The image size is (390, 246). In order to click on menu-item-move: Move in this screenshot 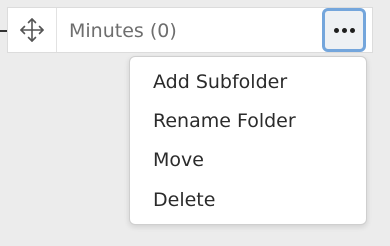, I will do `click(178, 160)`.